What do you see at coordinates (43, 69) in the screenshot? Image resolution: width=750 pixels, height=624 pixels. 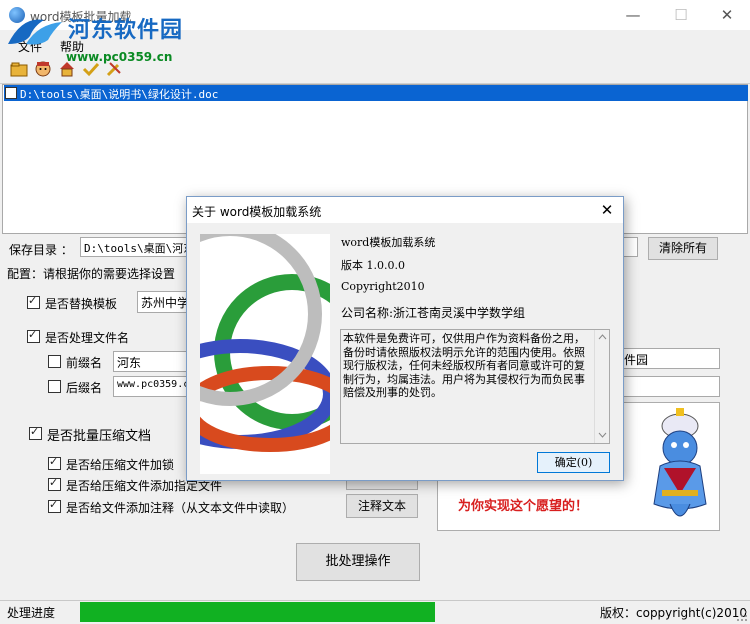 I see `face-icon` at bounding box center [43, 69].